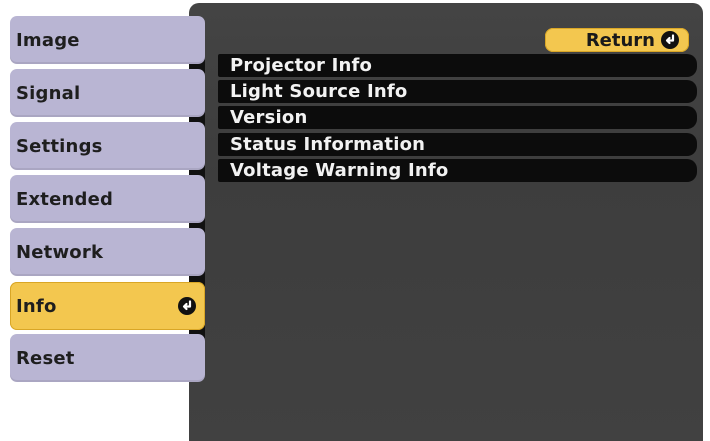 This screenshot has width=710, height=441. What do you see at coordinates (107, 40) in the screenshot?
I see `sidebar-item-image: Image` at bounding box center [107, 40].